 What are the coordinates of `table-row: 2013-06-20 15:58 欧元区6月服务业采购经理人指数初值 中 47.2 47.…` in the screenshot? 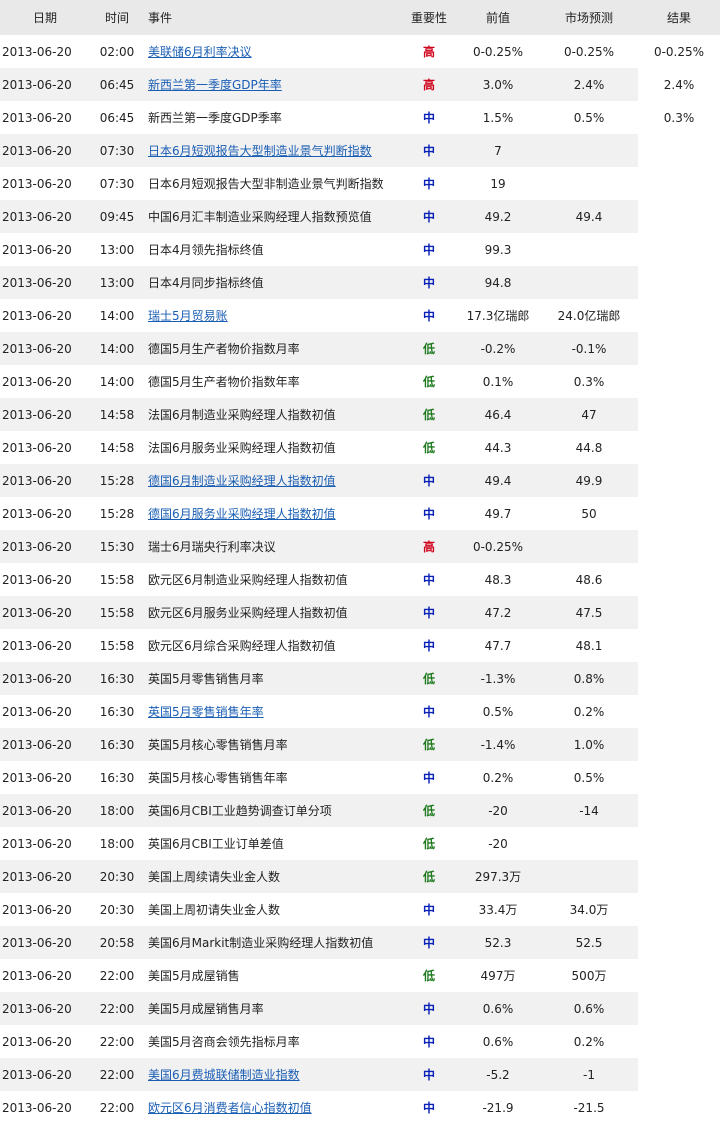 It's located at (360, 612).